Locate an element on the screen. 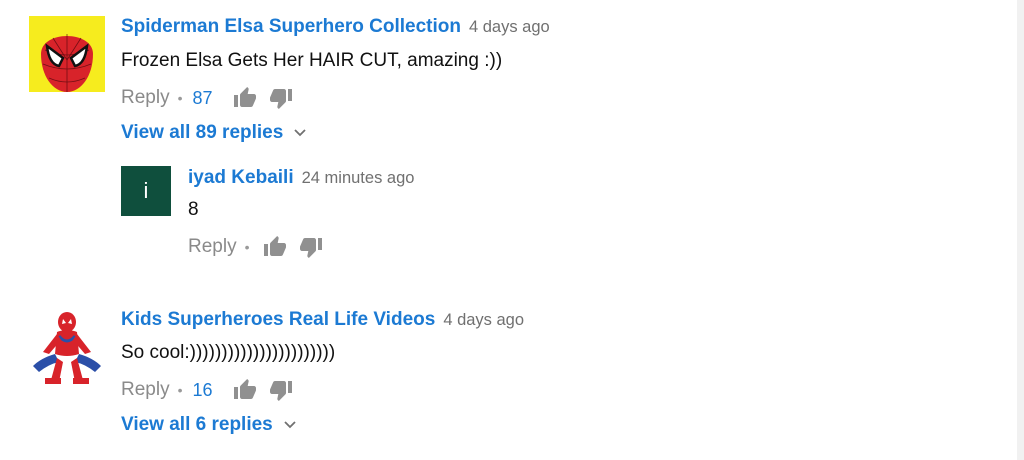  like-count: 87 is located at coordinates (202, 97).